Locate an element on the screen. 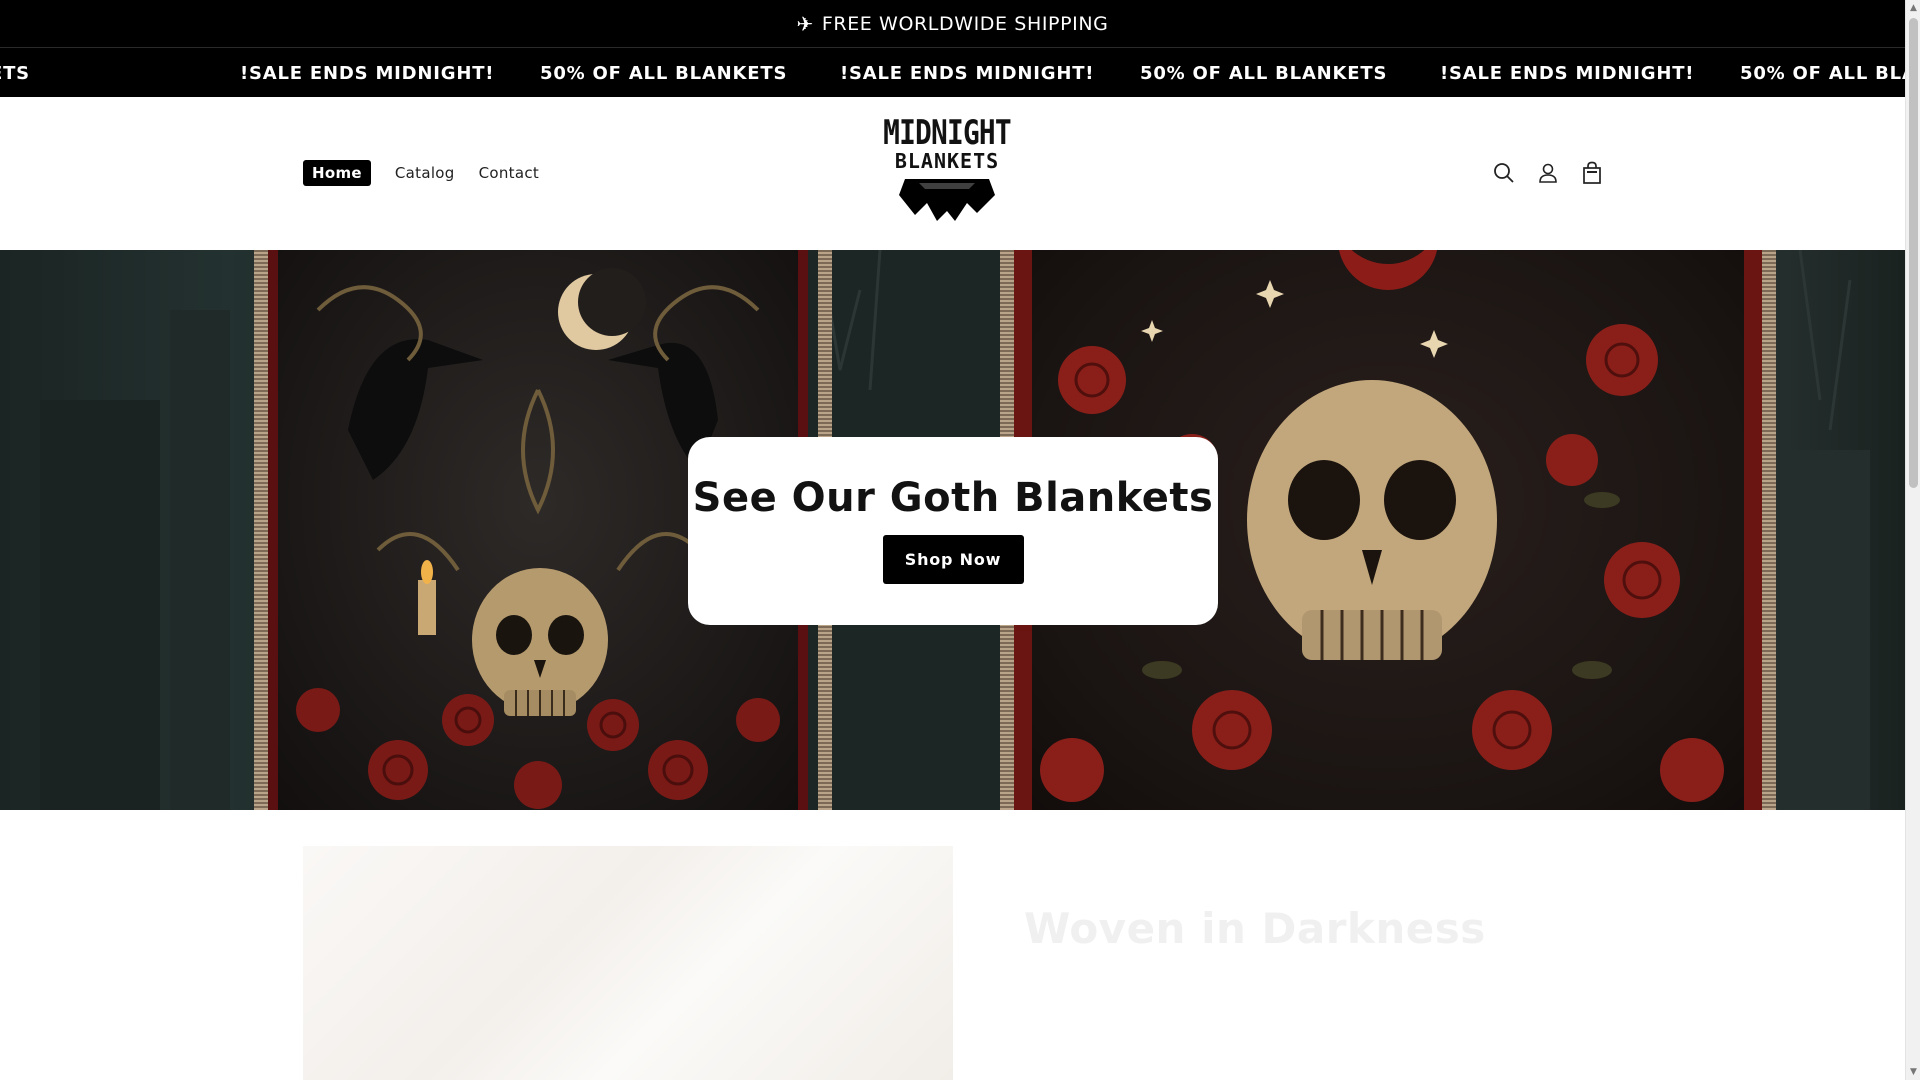 The image size is (1920, 1080). cart-icon is located at coordinates (1592, 173).